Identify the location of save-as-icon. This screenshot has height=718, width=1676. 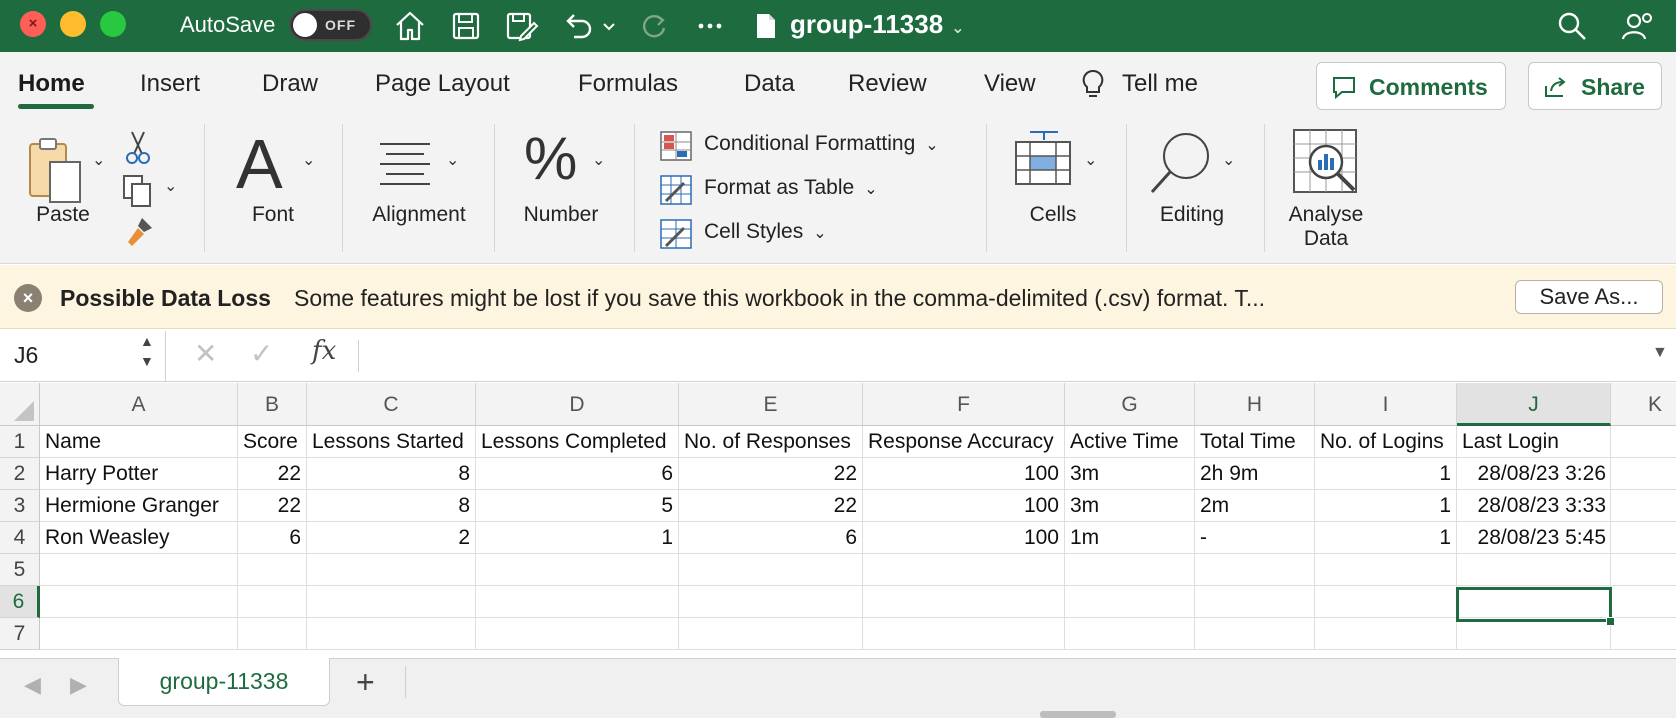
(521, 26).